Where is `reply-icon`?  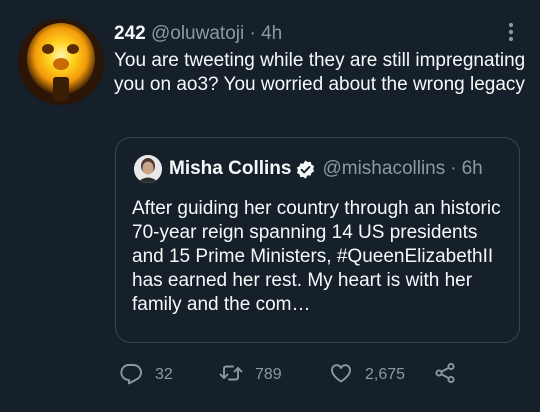
reply-icon is located at coordinates (131, 375).